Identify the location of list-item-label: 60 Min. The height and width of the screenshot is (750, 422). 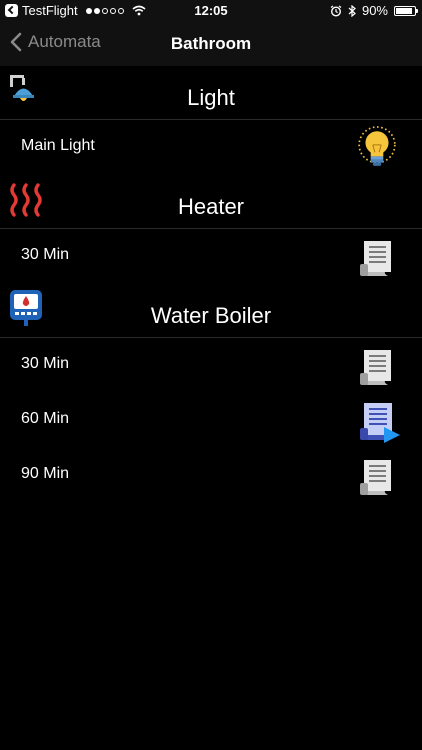
(45, 418).